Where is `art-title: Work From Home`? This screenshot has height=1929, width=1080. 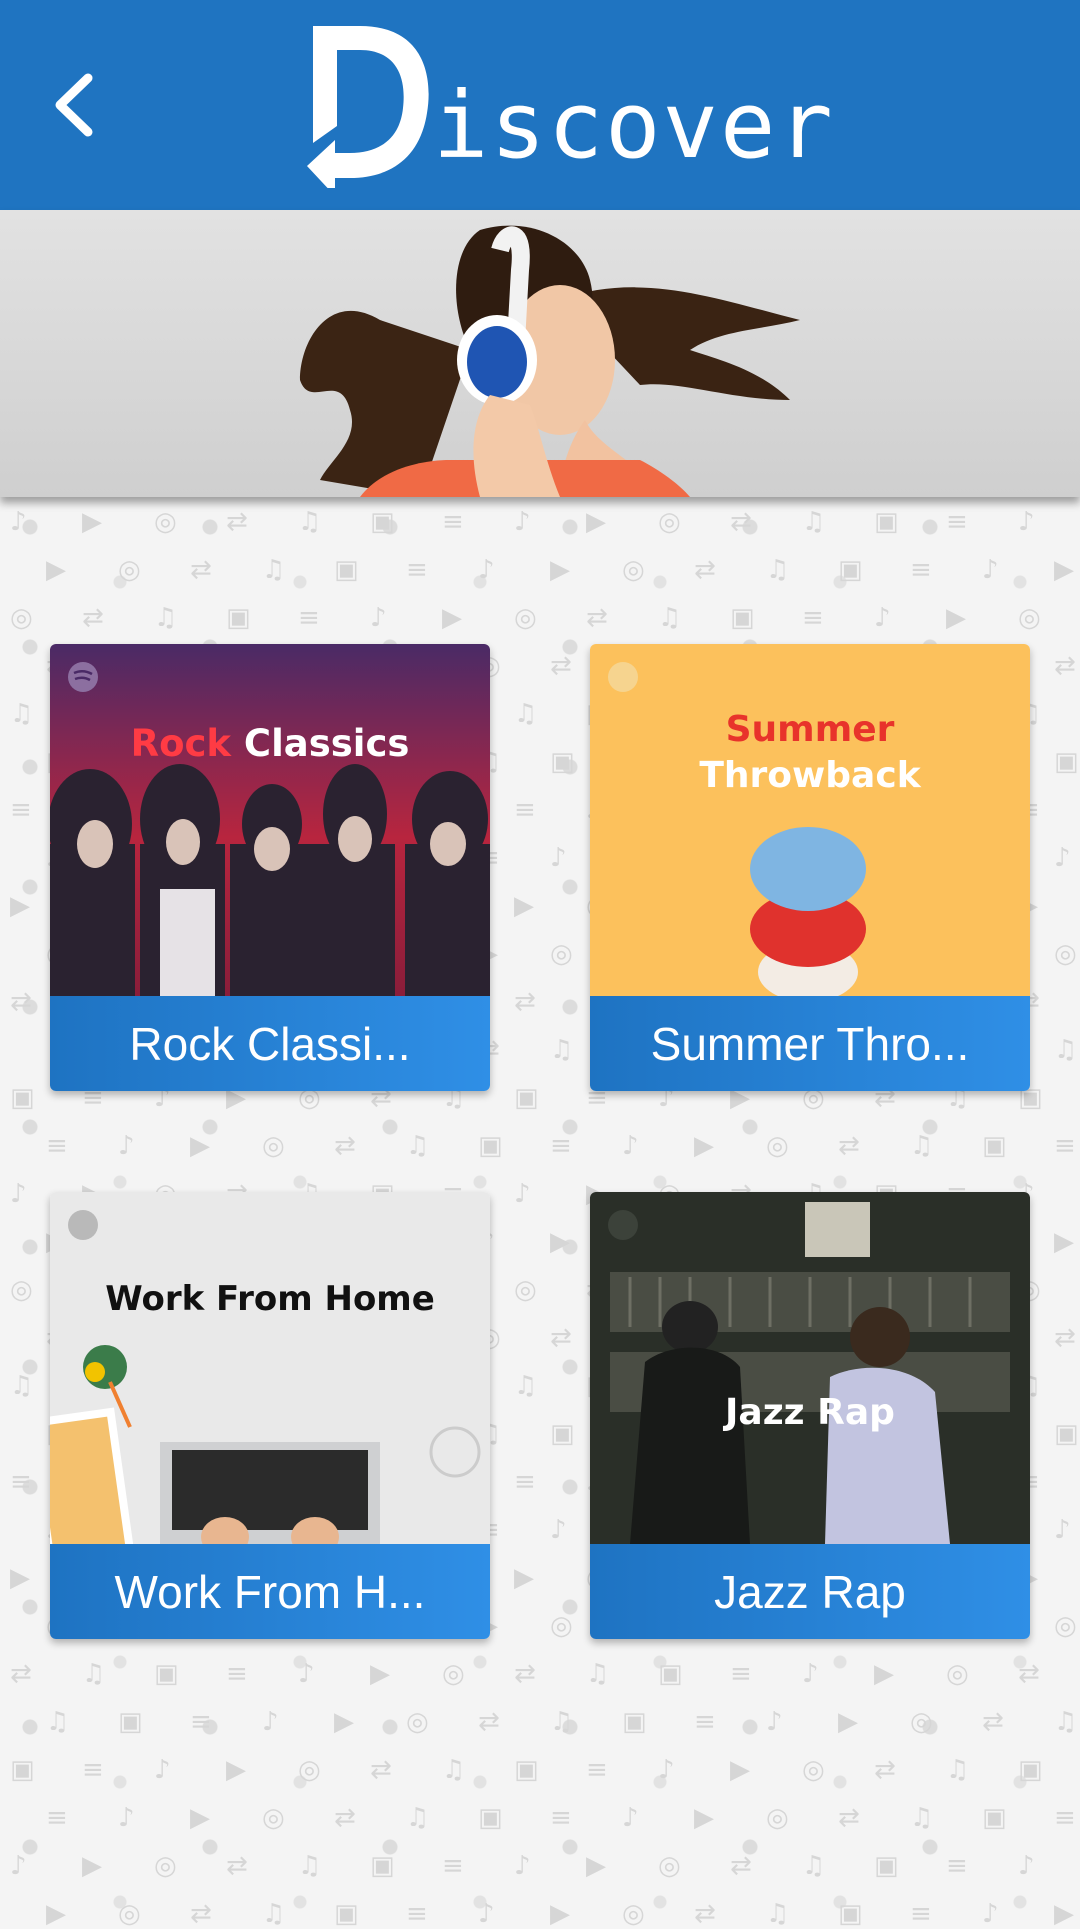 art-title: Work From Home is located at coordinates (270, 1299).